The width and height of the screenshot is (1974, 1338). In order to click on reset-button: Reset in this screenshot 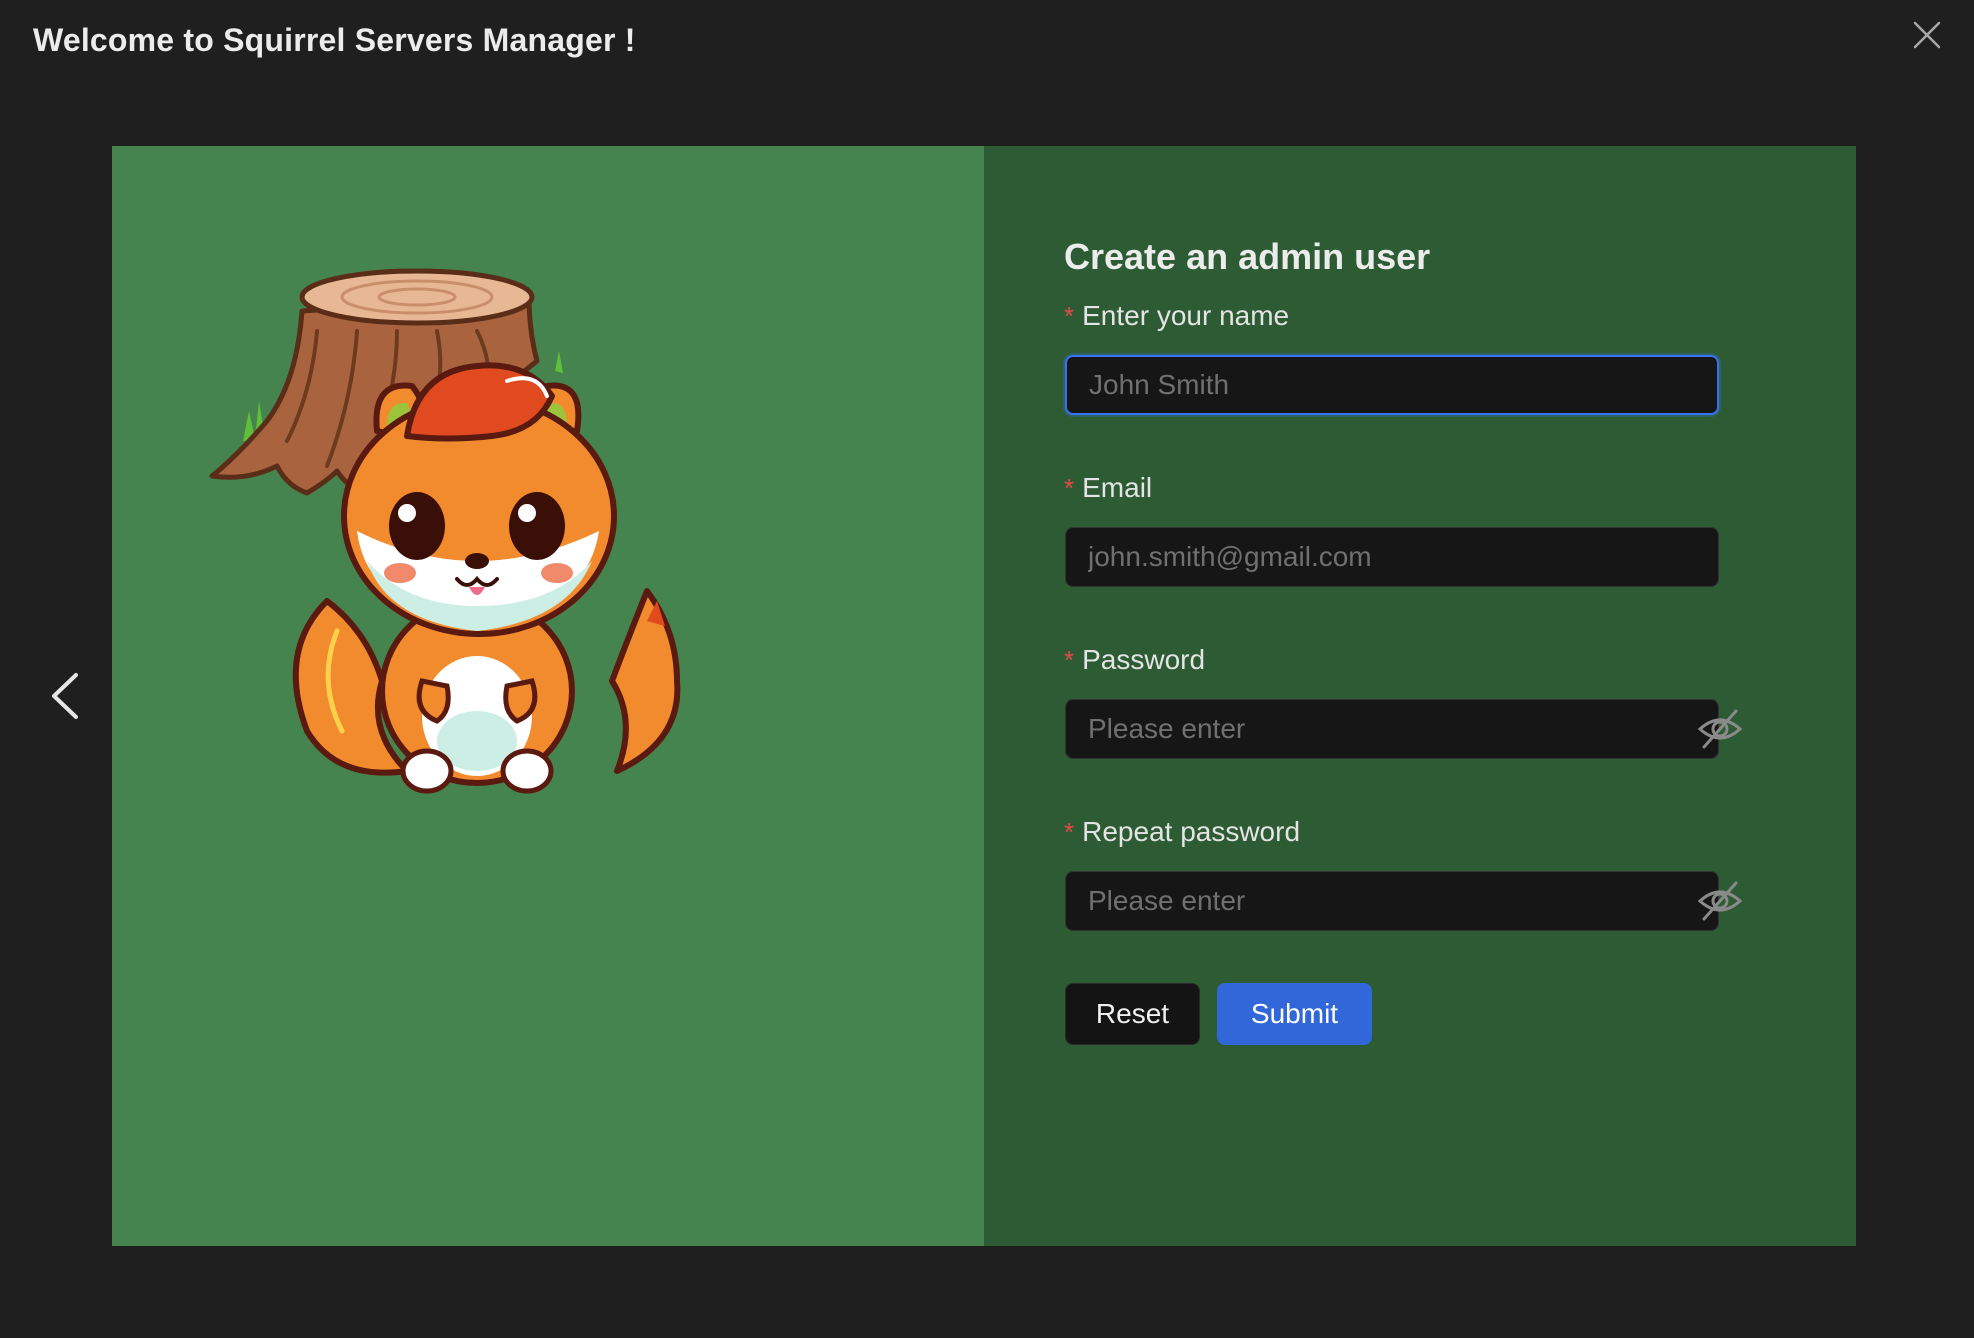, I will do `click(1132, 1014)`.